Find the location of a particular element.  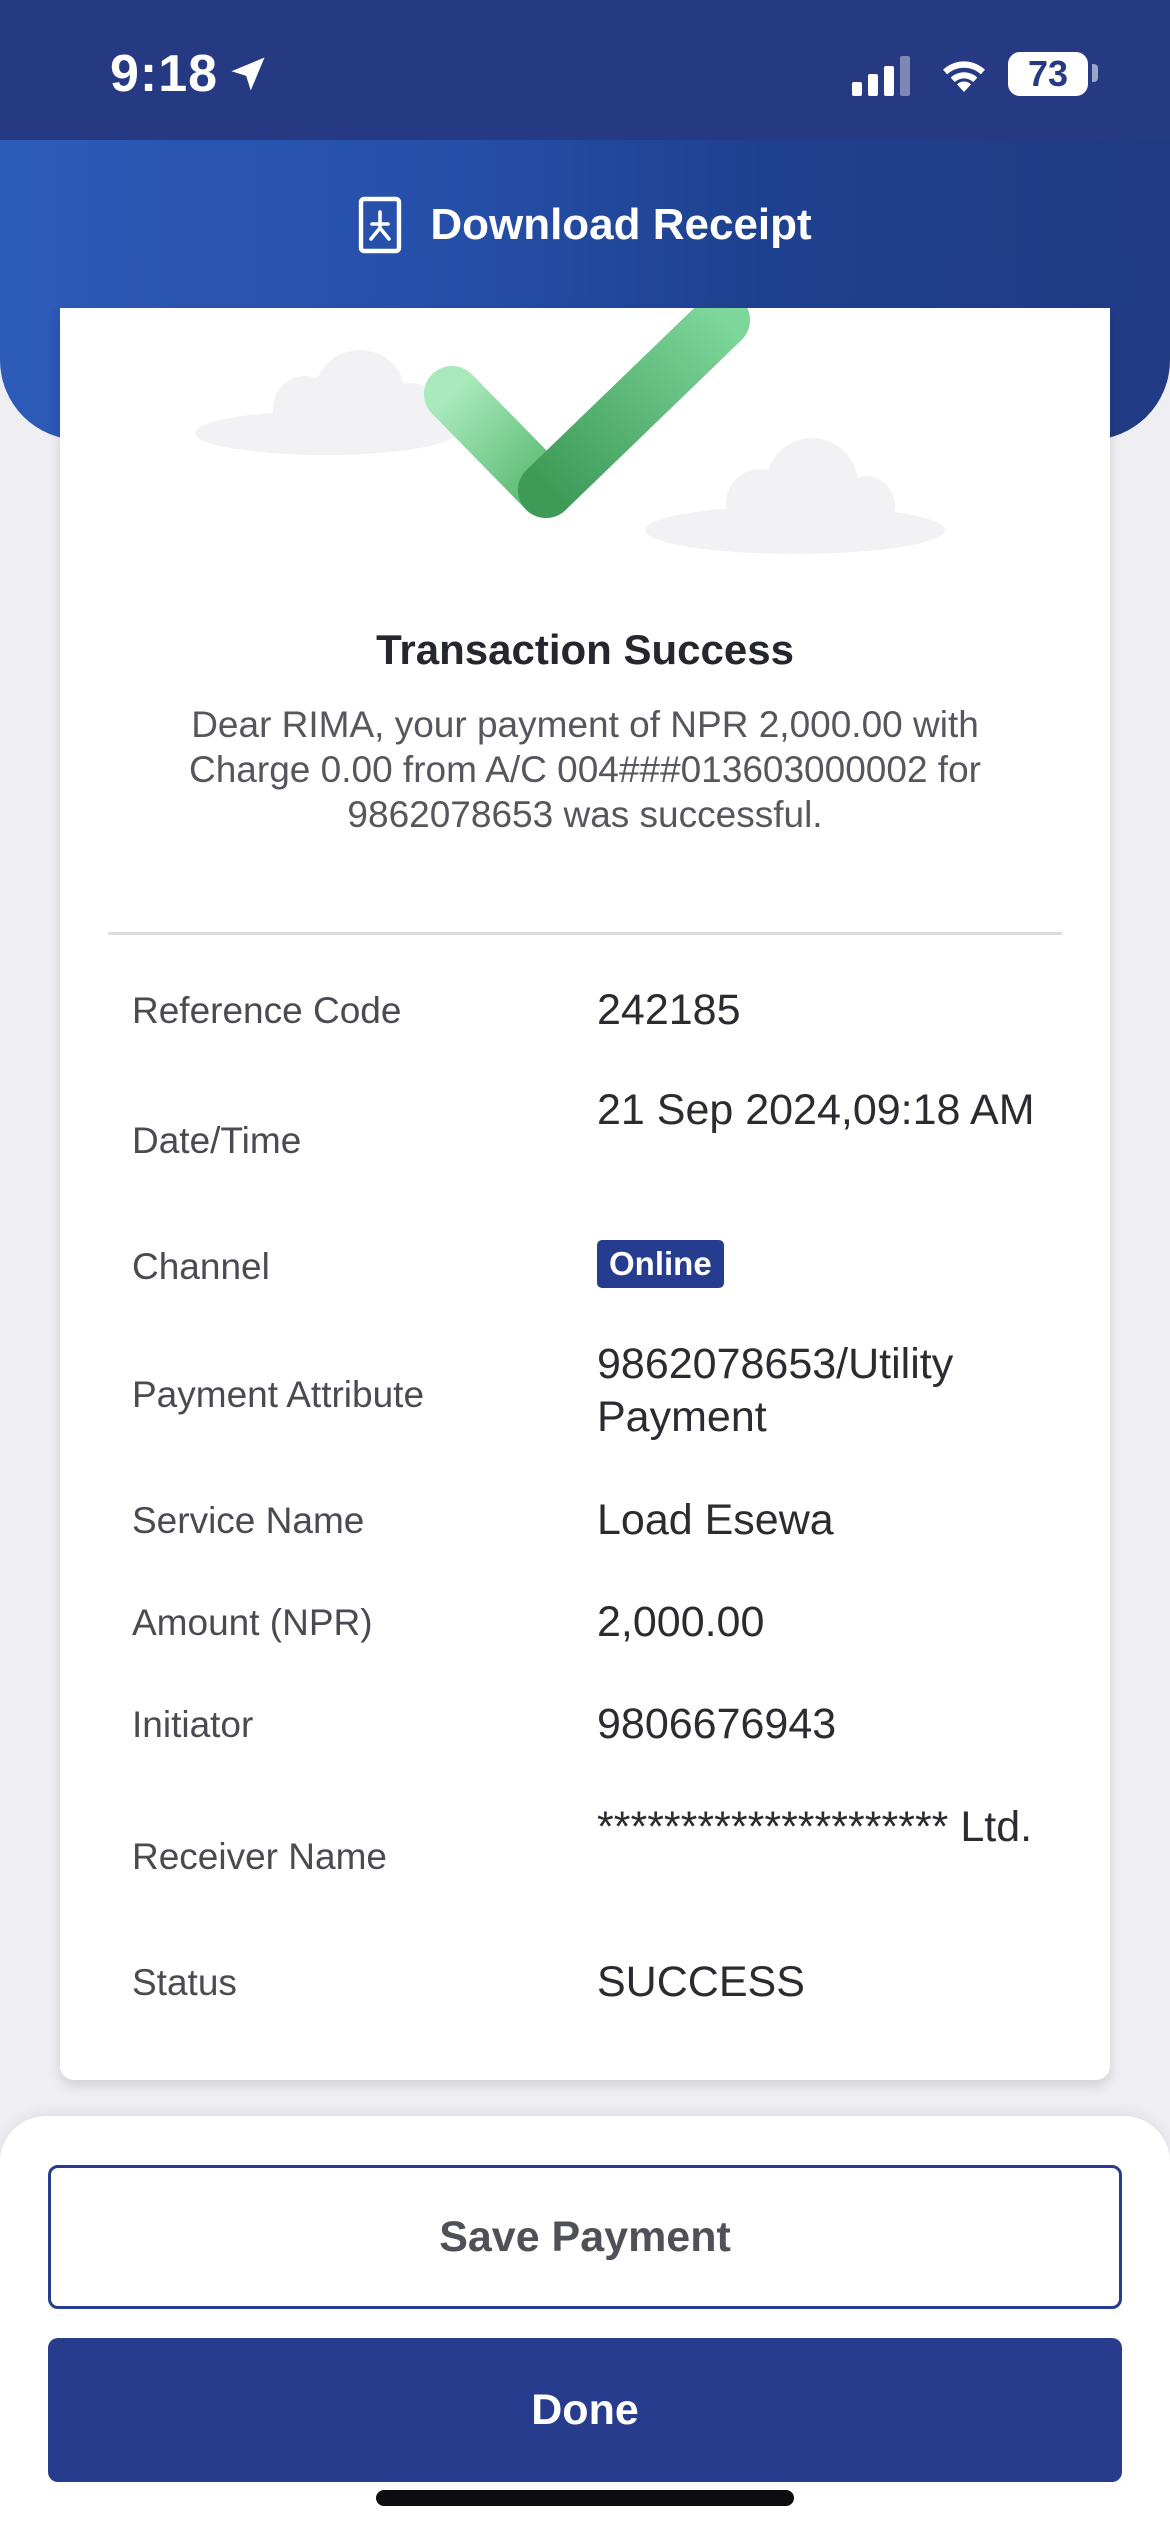

save-payment-button: Save Payment is located at coordinates (585, 2237).